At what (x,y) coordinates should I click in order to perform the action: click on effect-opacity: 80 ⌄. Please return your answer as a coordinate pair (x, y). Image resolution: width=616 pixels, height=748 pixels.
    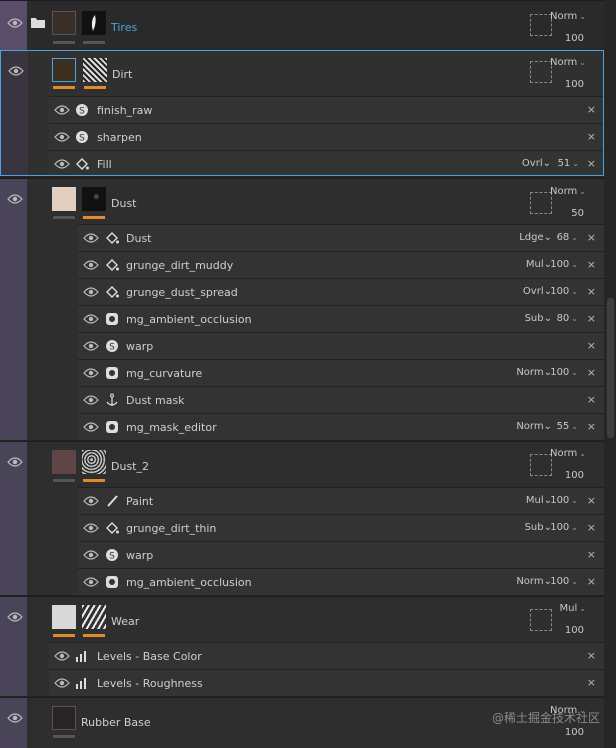
    Looking at the image, I should click on (567, 318).